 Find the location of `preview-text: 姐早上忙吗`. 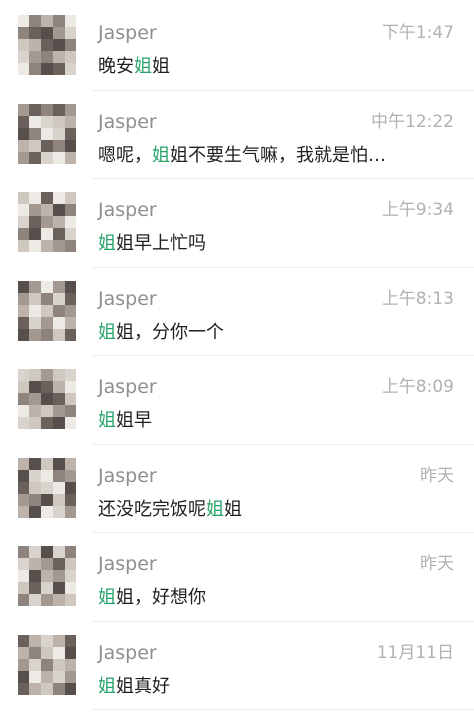

preview-text: 姐早上忙吗 is located at coordinates (161, 243).